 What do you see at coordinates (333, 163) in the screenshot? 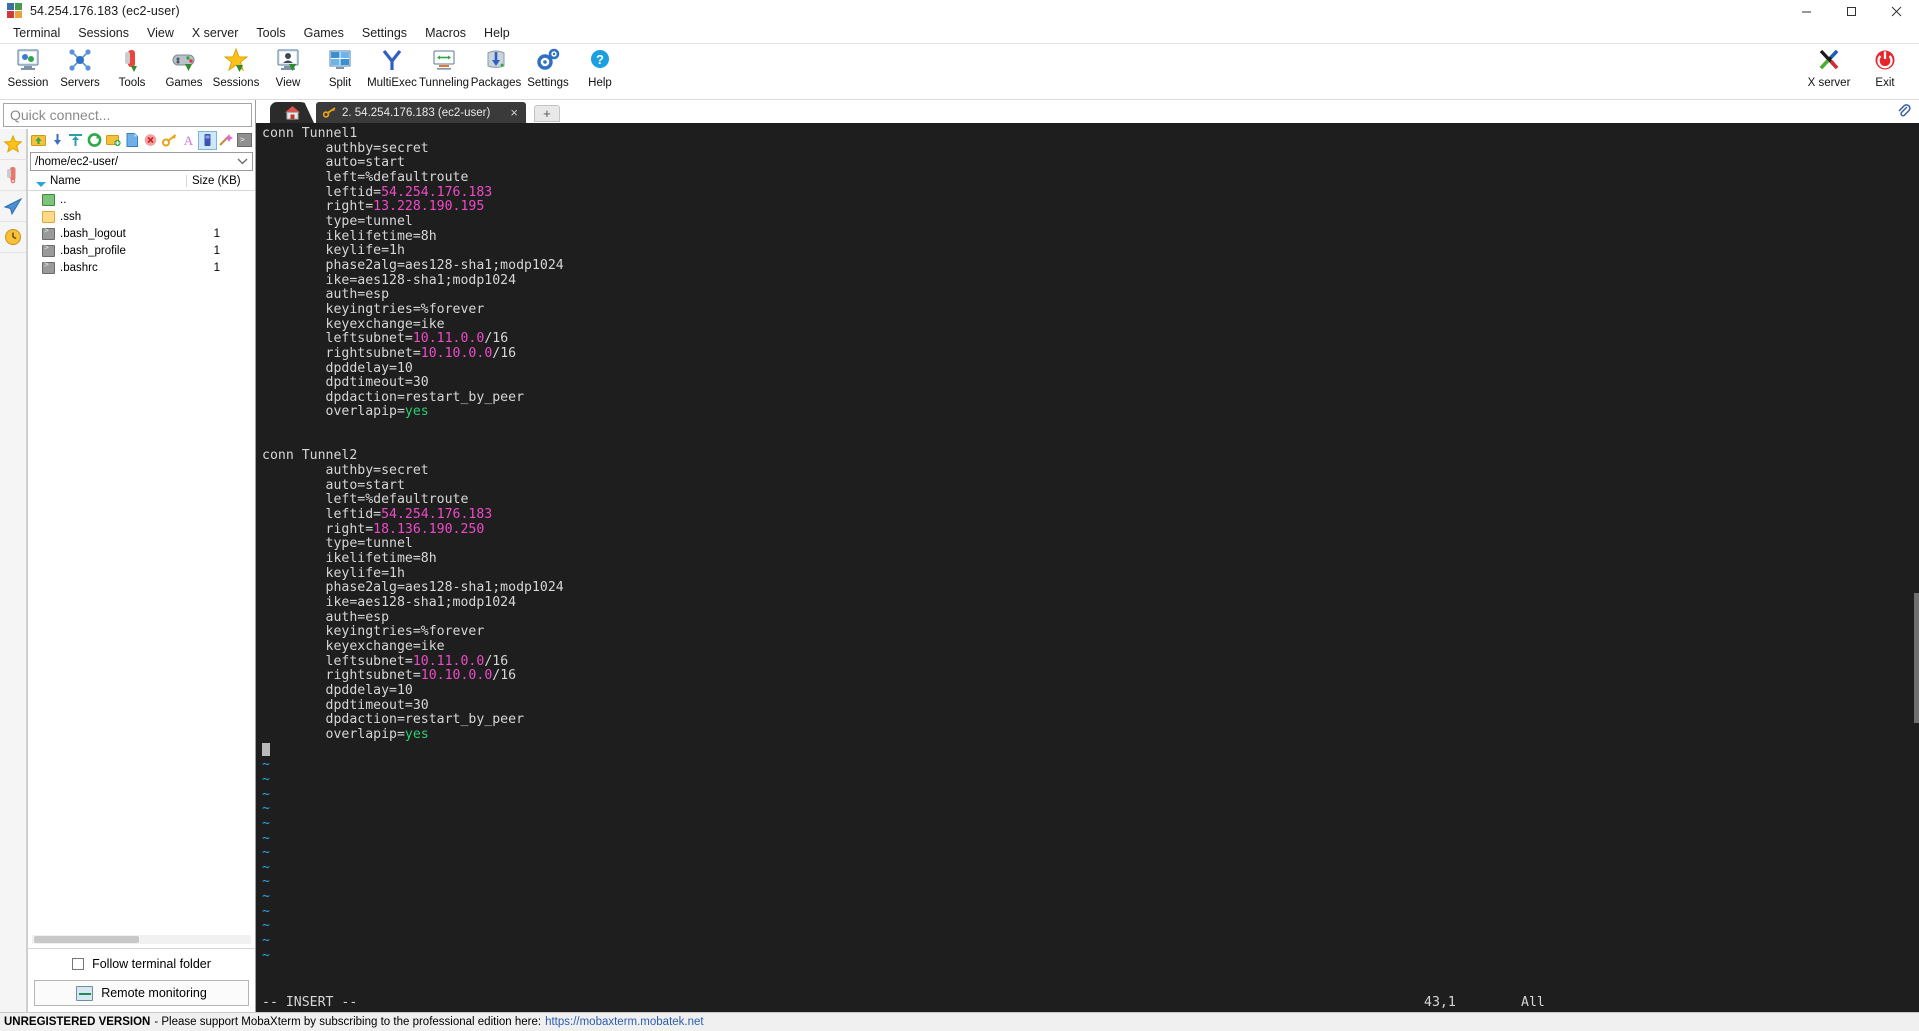
I see `terminal-token: auto=start` at bounding box center [333, 163].